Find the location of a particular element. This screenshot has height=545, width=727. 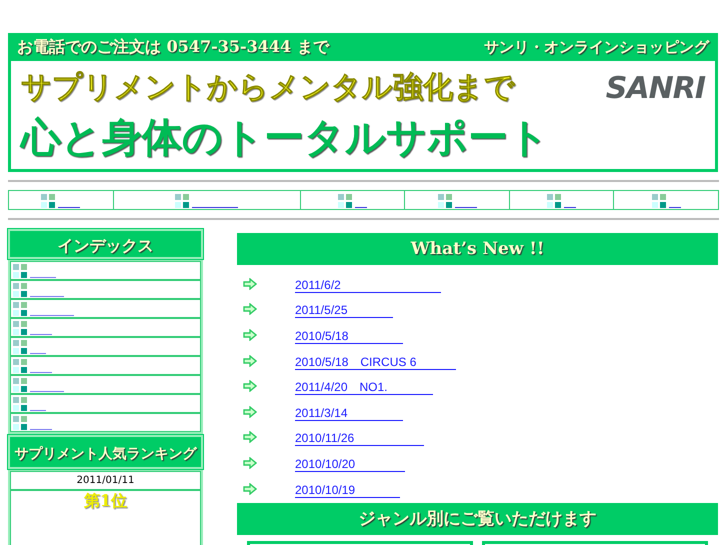

news-link: 2011/3/14 is located at coordinates (348, 413).